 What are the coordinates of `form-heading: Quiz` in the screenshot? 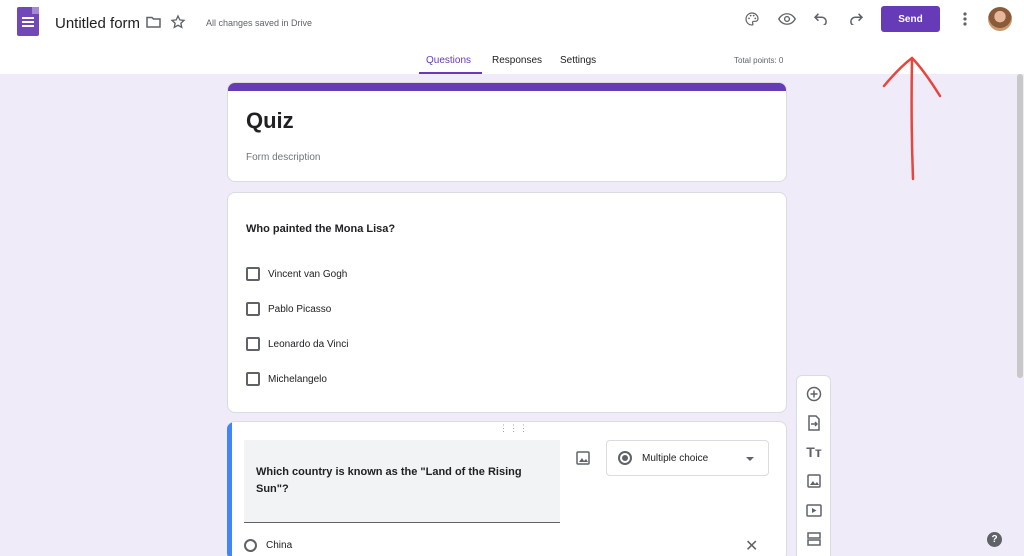 It's located at (270, 121).